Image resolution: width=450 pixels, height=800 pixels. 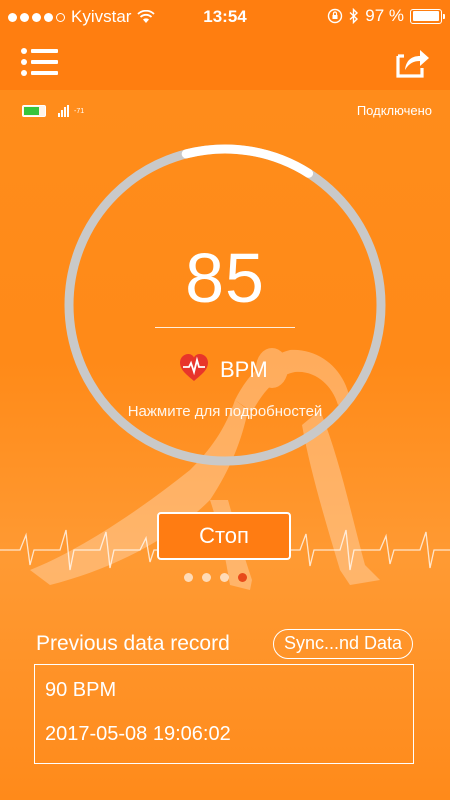 What do you see at coordinates (81, 690) in the screenshot?
I see `record-bpm: 90 BPM` at bounding box center [81, 690].